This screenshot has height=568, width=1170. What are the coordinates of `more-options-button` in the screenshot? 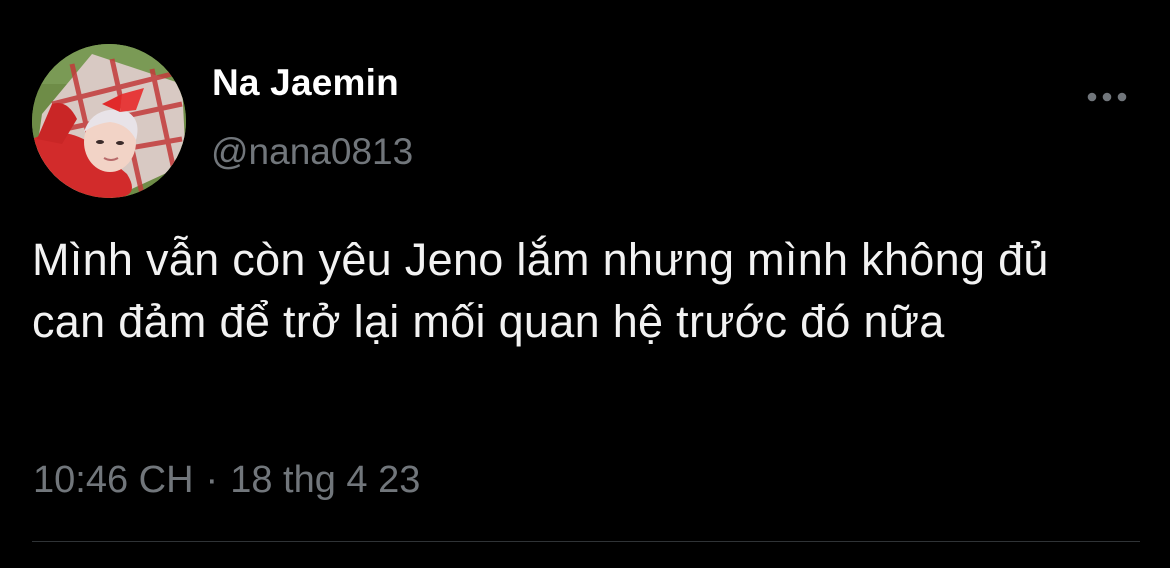 It's located at (1107, 97).